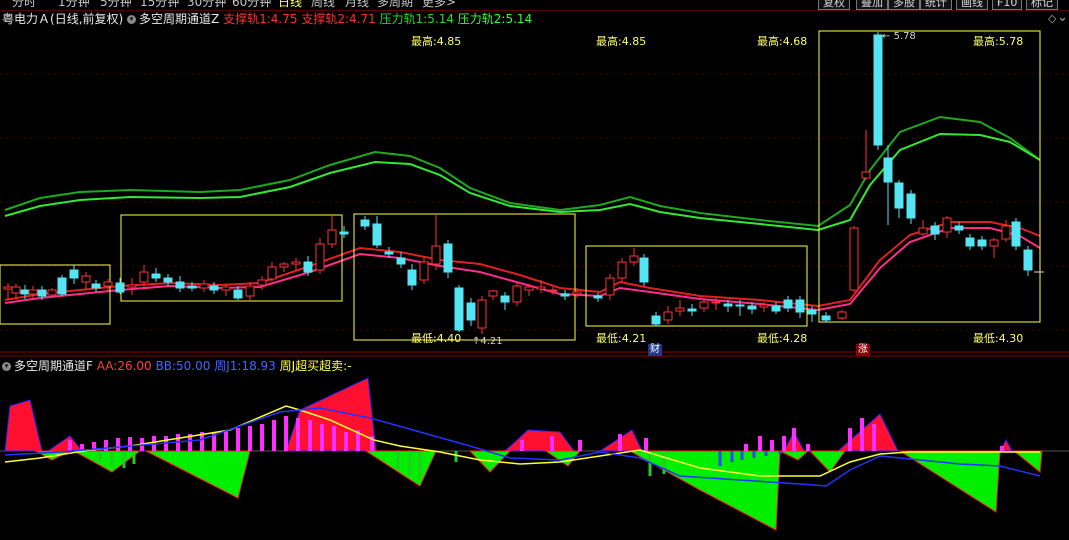 Image resolution: width=1069 pixels, height=540 pixels. I want to click on trough-price-mark: ↑4.21, so click(487, 341).